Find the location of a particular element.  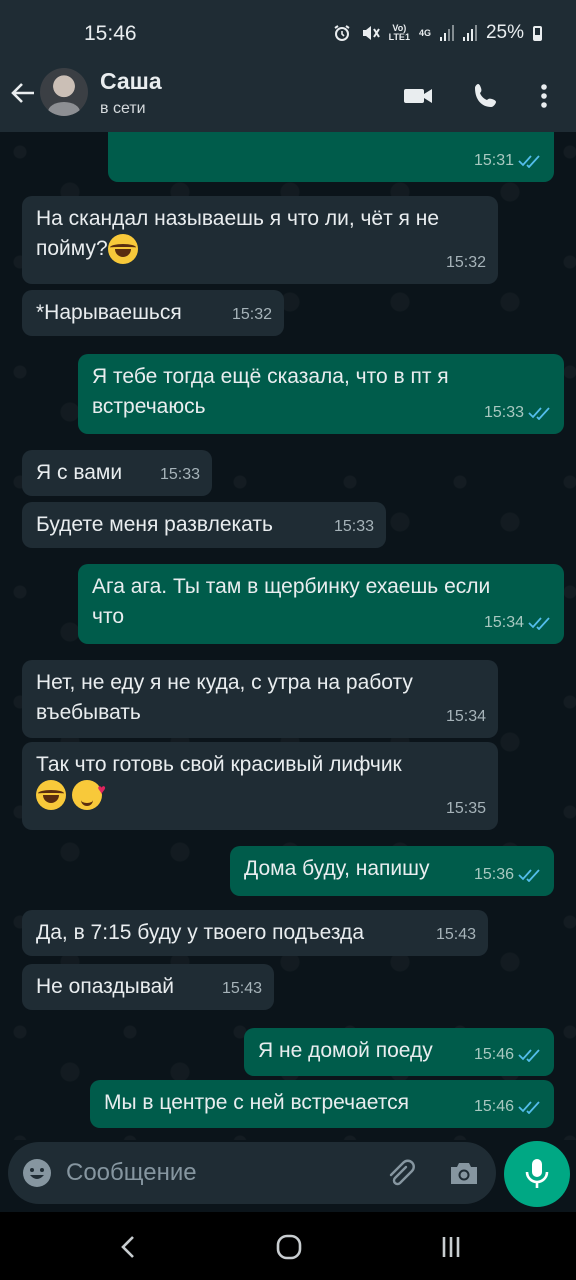

nav-back-icon is located at coordinates (129, 1247).